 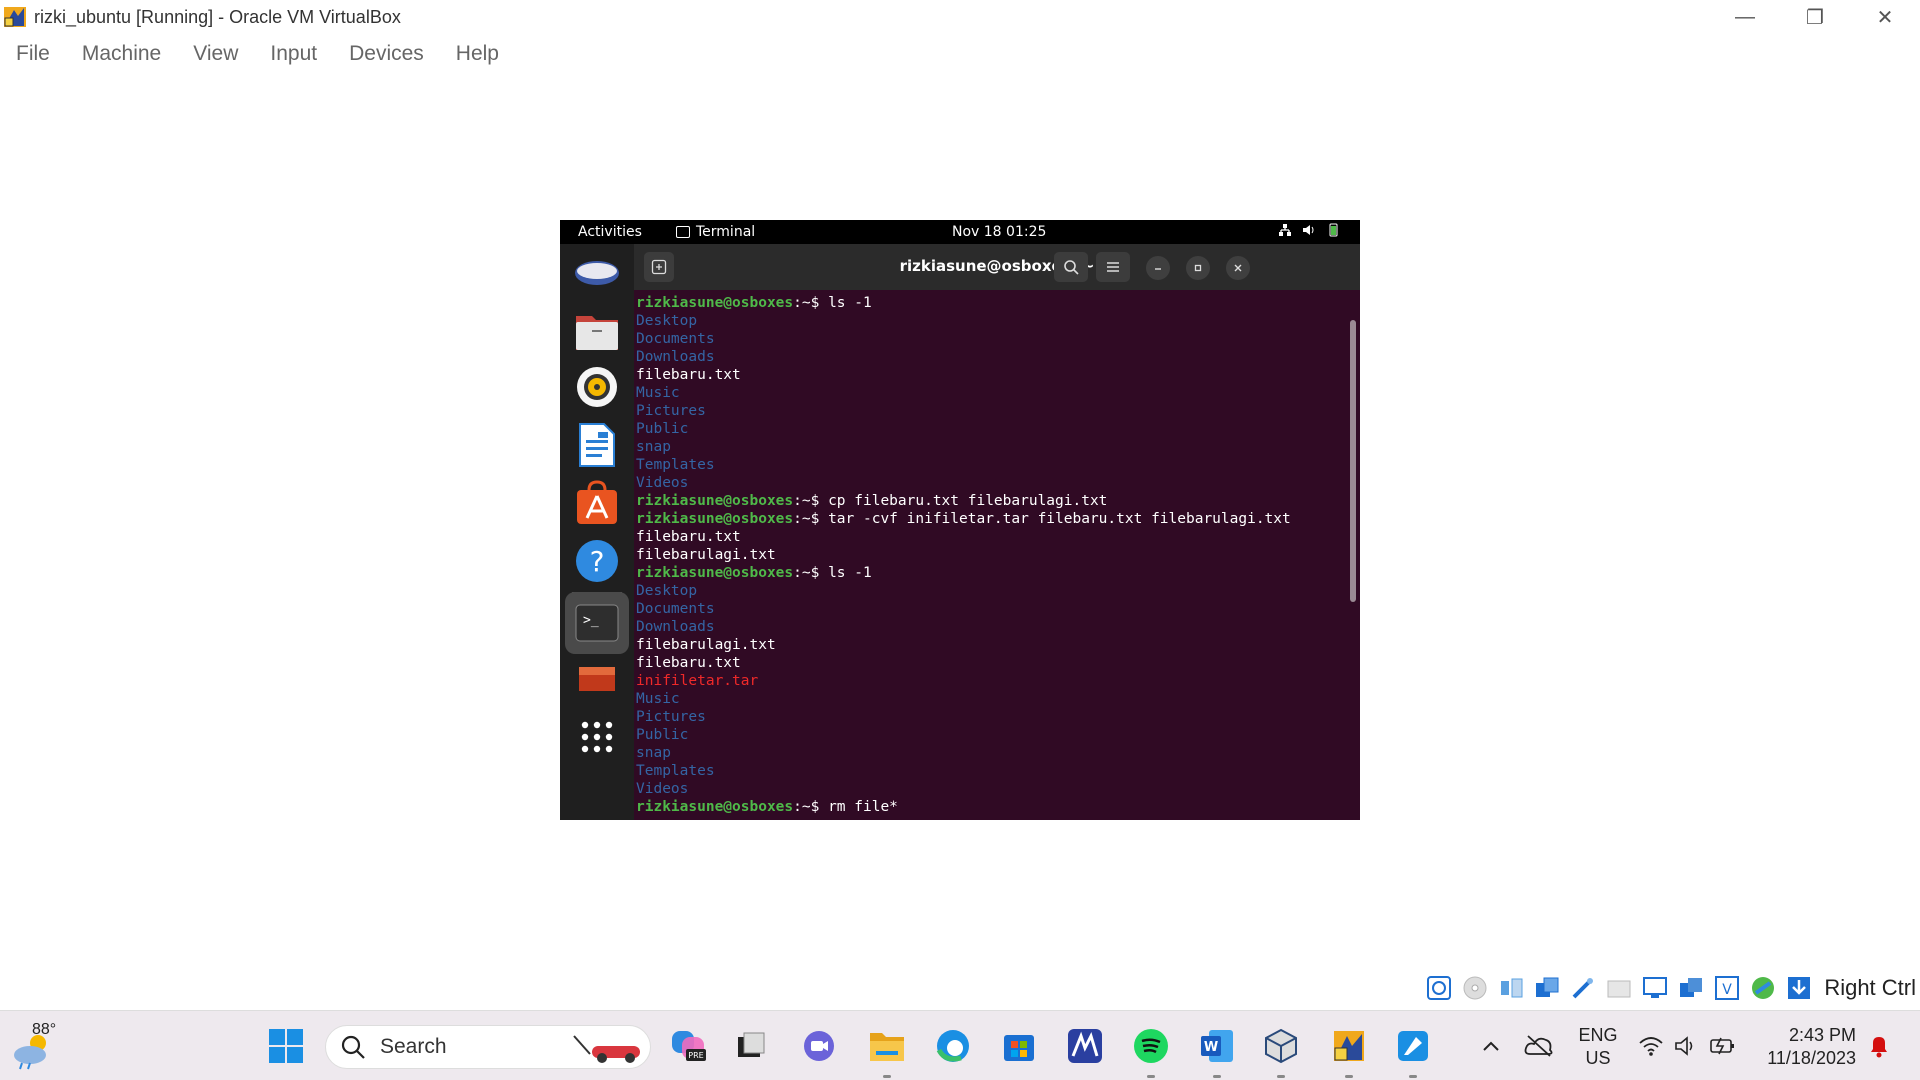 I want to click on terminal-search-button, so click(x=1071, y=267).